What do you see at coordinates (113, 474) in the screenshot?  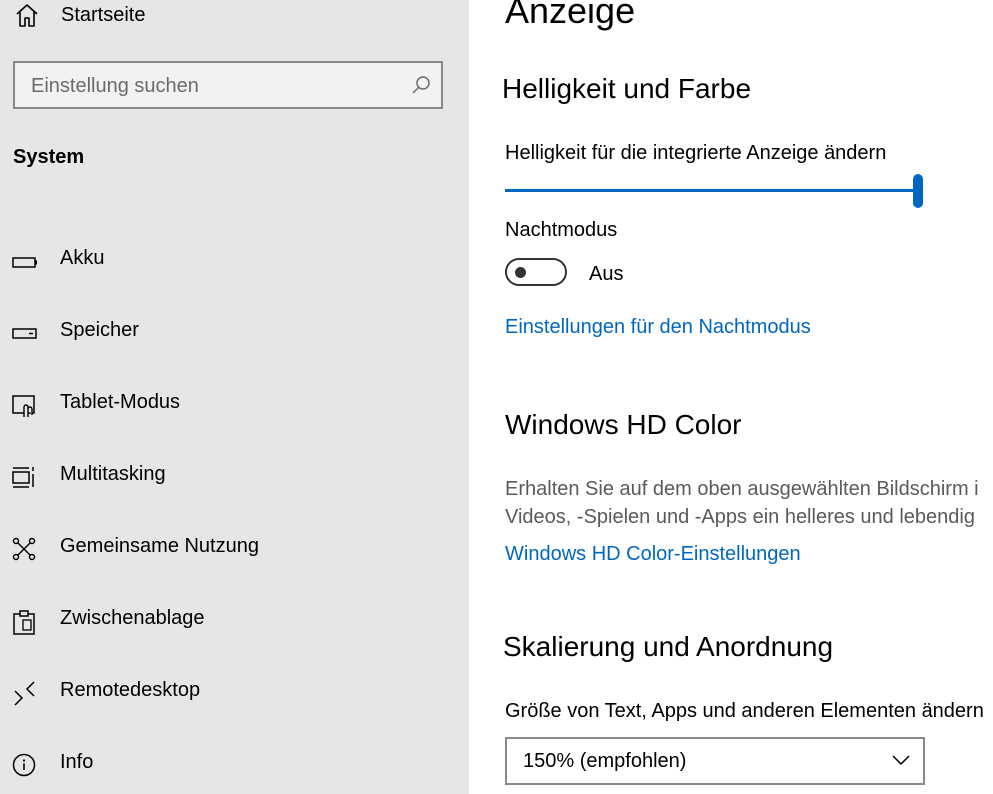 I see `sidebar-item-label: Multitasking` at bounding box center [113, 474].